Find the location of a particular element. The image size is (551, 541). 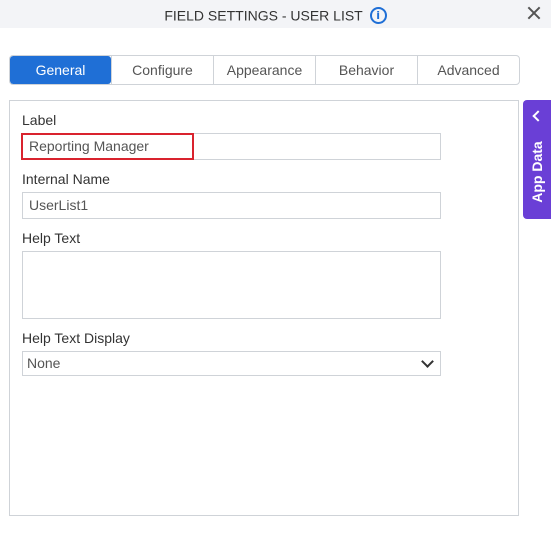

dialog-title-row: FIELD SETTINGS - USER LIST i is located at coordinates (275, 15).